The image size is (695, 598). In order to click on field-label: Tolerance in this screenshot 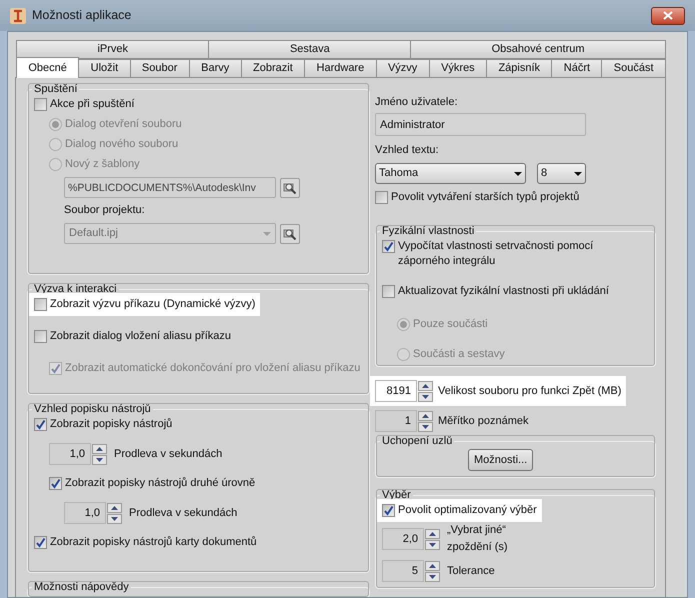, I will do `click(471, 571)`.